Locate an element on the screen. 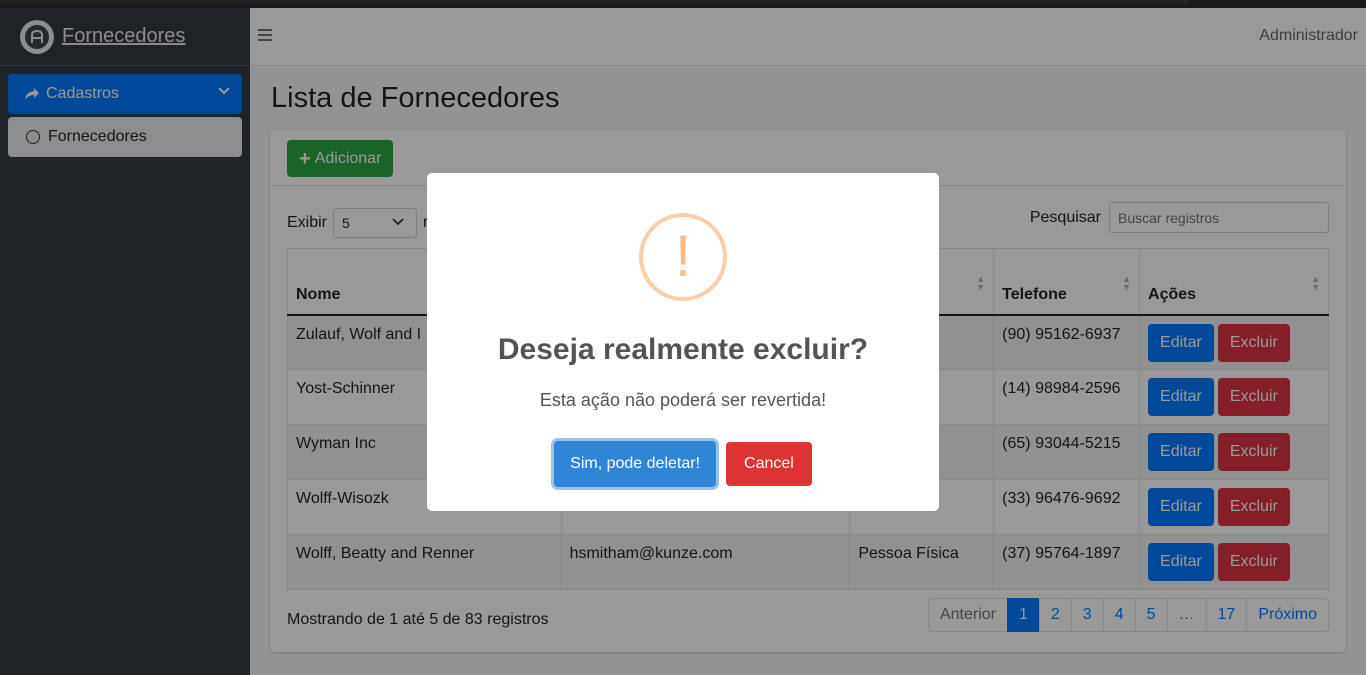 This screenshot has height=675, width=1366. dialog-text: Esta ação não poderá ser revertida! is located at coordinates (683, 400).